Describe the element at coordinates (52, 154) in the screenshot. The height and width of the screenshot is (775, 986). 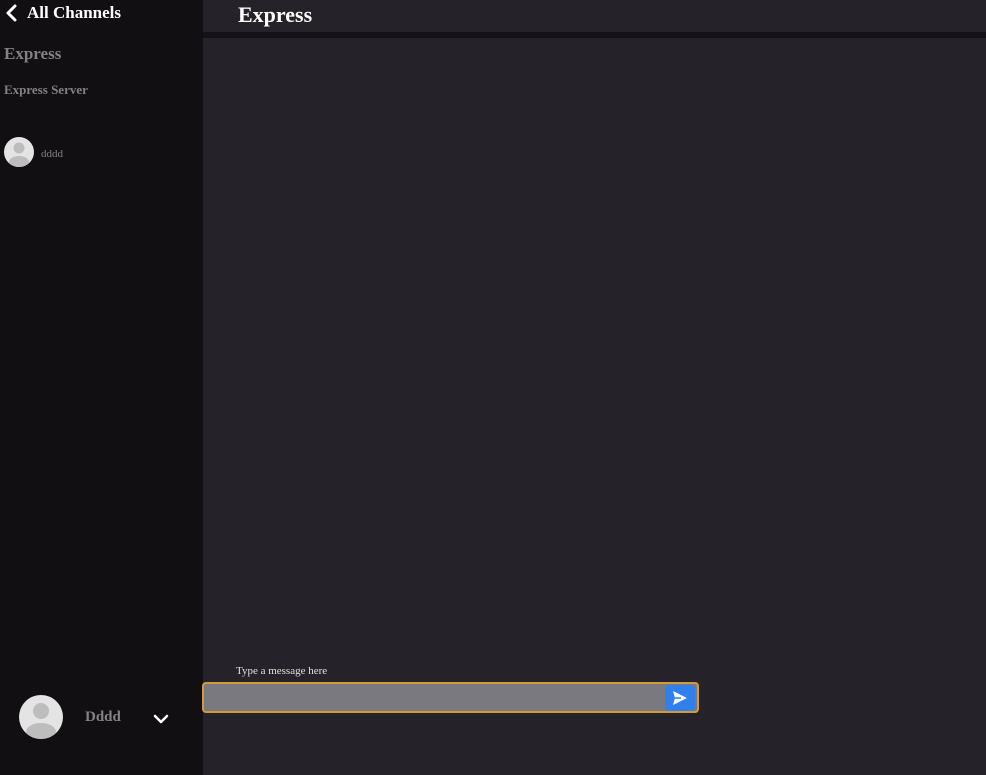
I see `member-name: dddd` at that location.